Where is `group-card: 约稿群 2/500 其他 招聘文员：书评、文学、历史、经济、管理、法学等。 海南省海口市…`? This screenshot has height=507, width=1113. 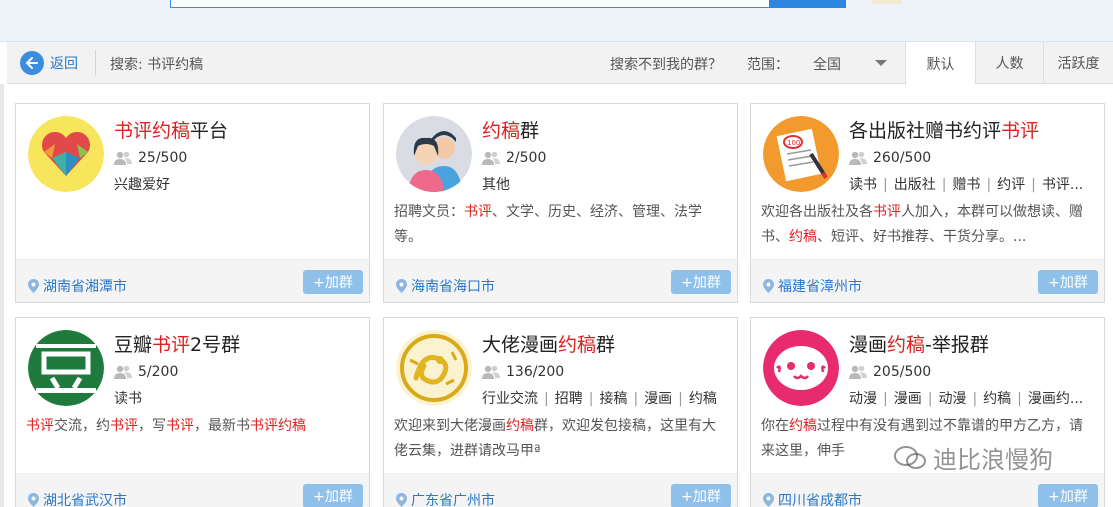 group-card: 约稿群 2/500 其他 招聘文员：书评、文学、历史、经济、管理、法学等。 海南省海口市… is located at coordinates (560, 203).